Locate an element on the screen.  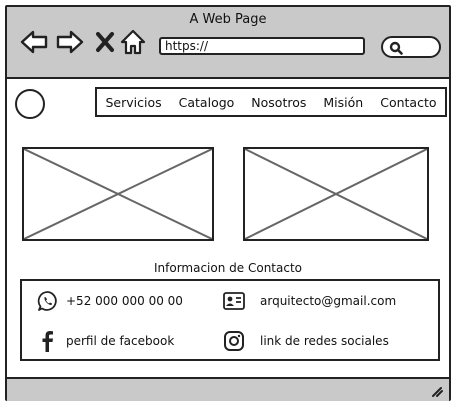
contact-email: arquitecto@gmail.com is located at coordinates (309, 301).